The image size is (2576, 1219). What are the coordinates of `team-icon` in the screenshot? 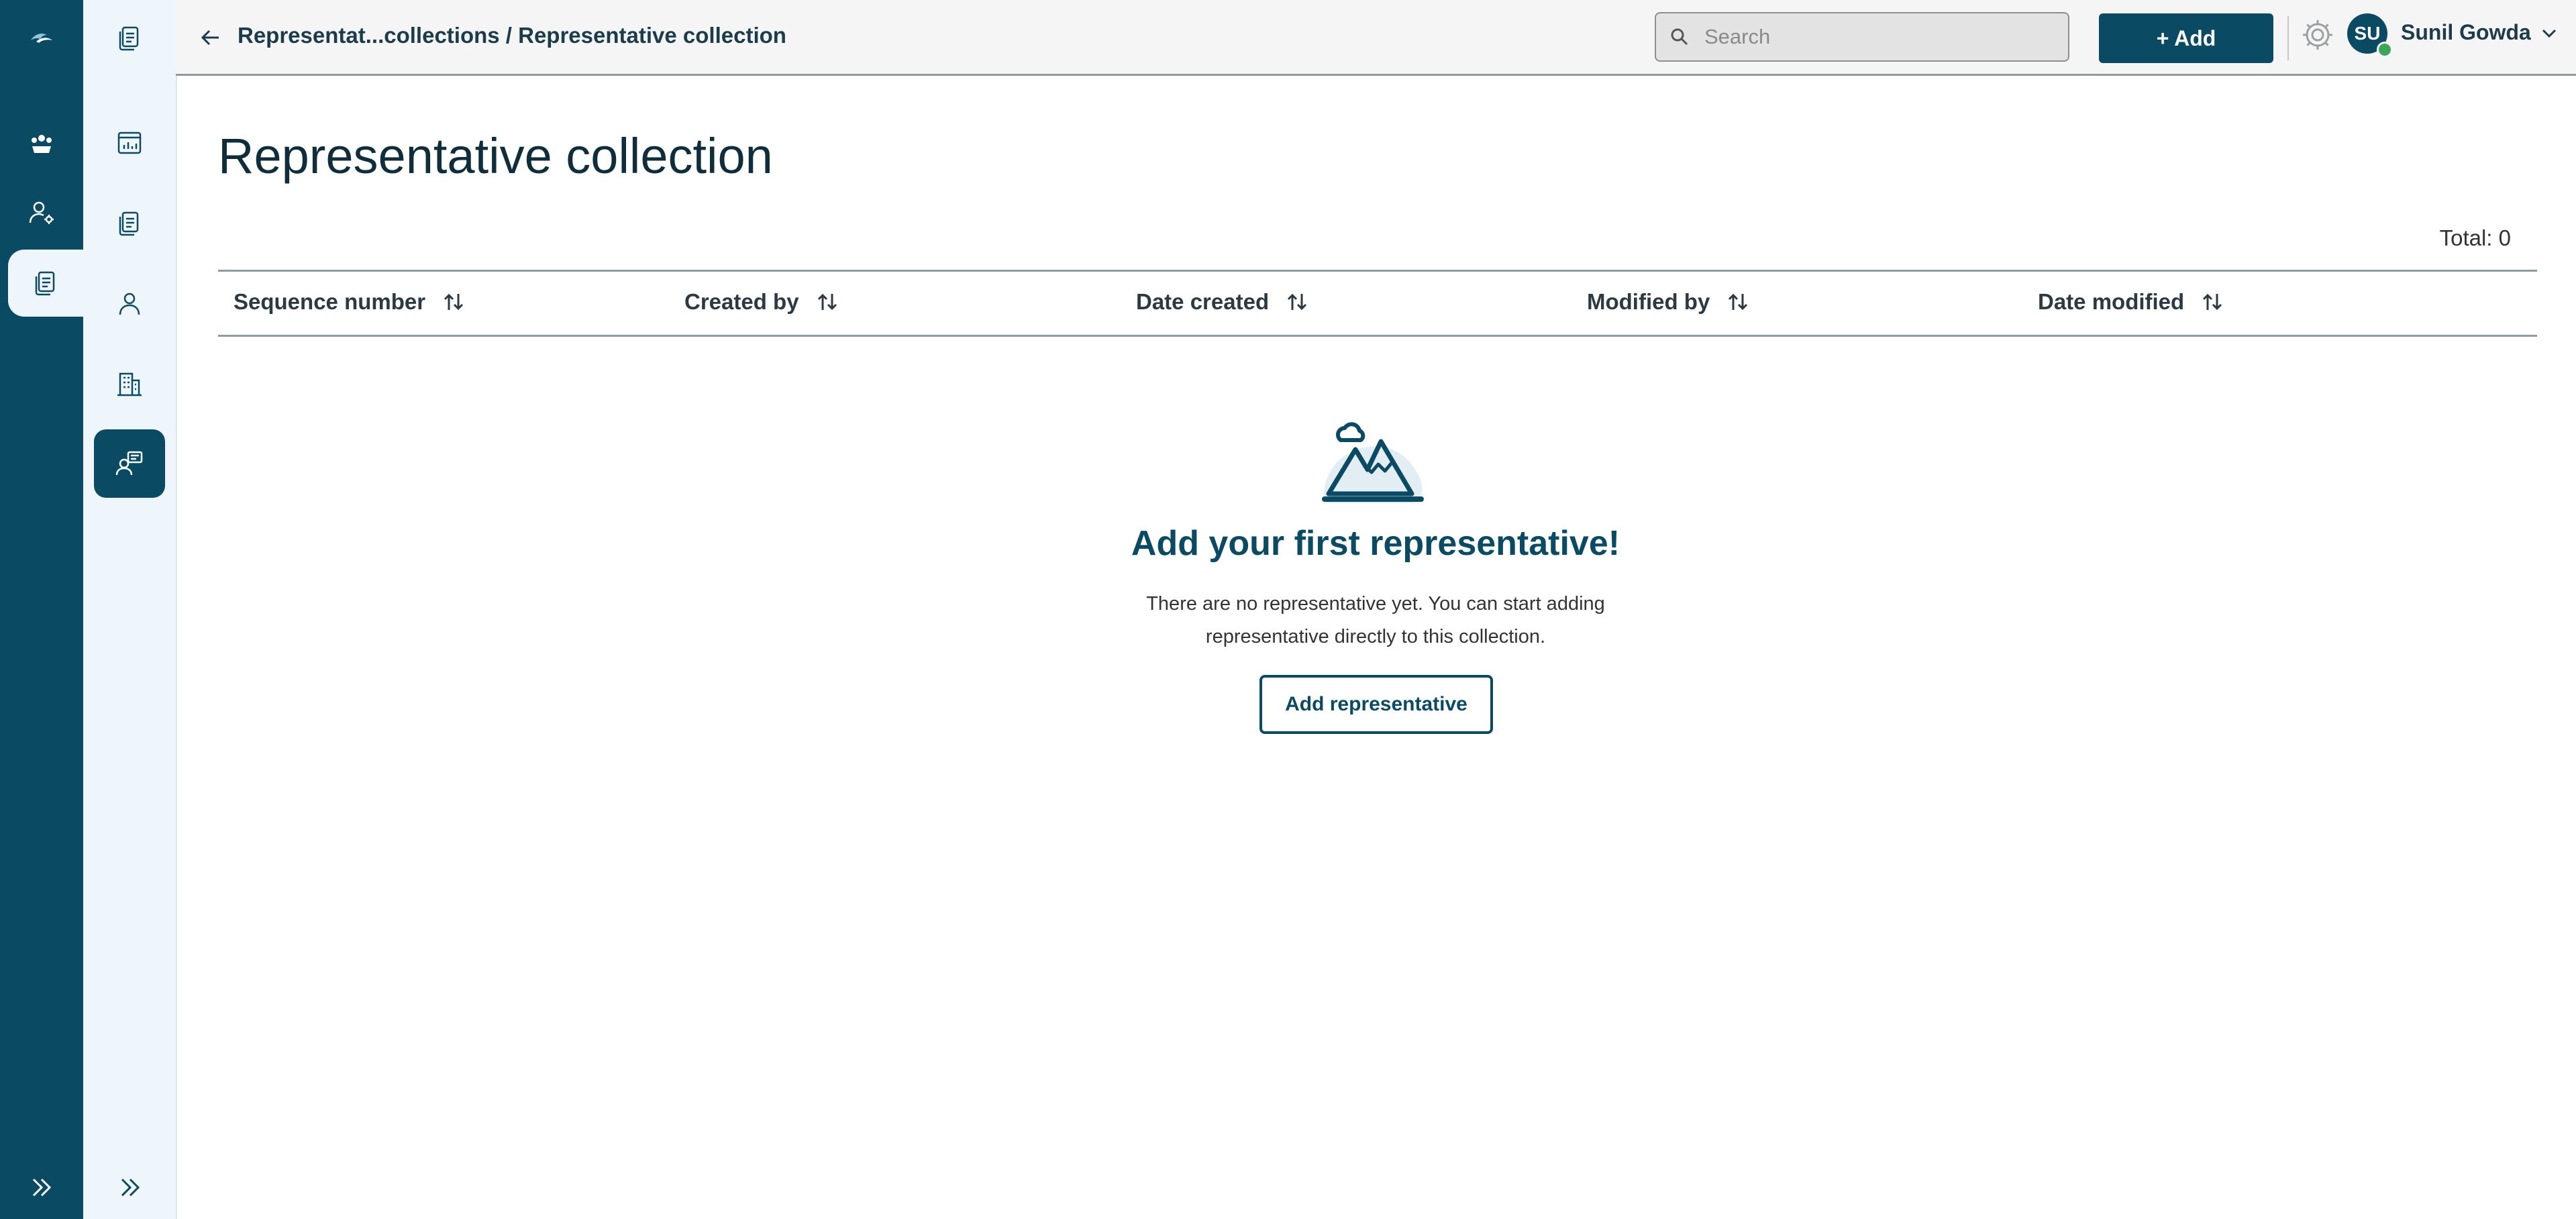 It's located at (42, 144).